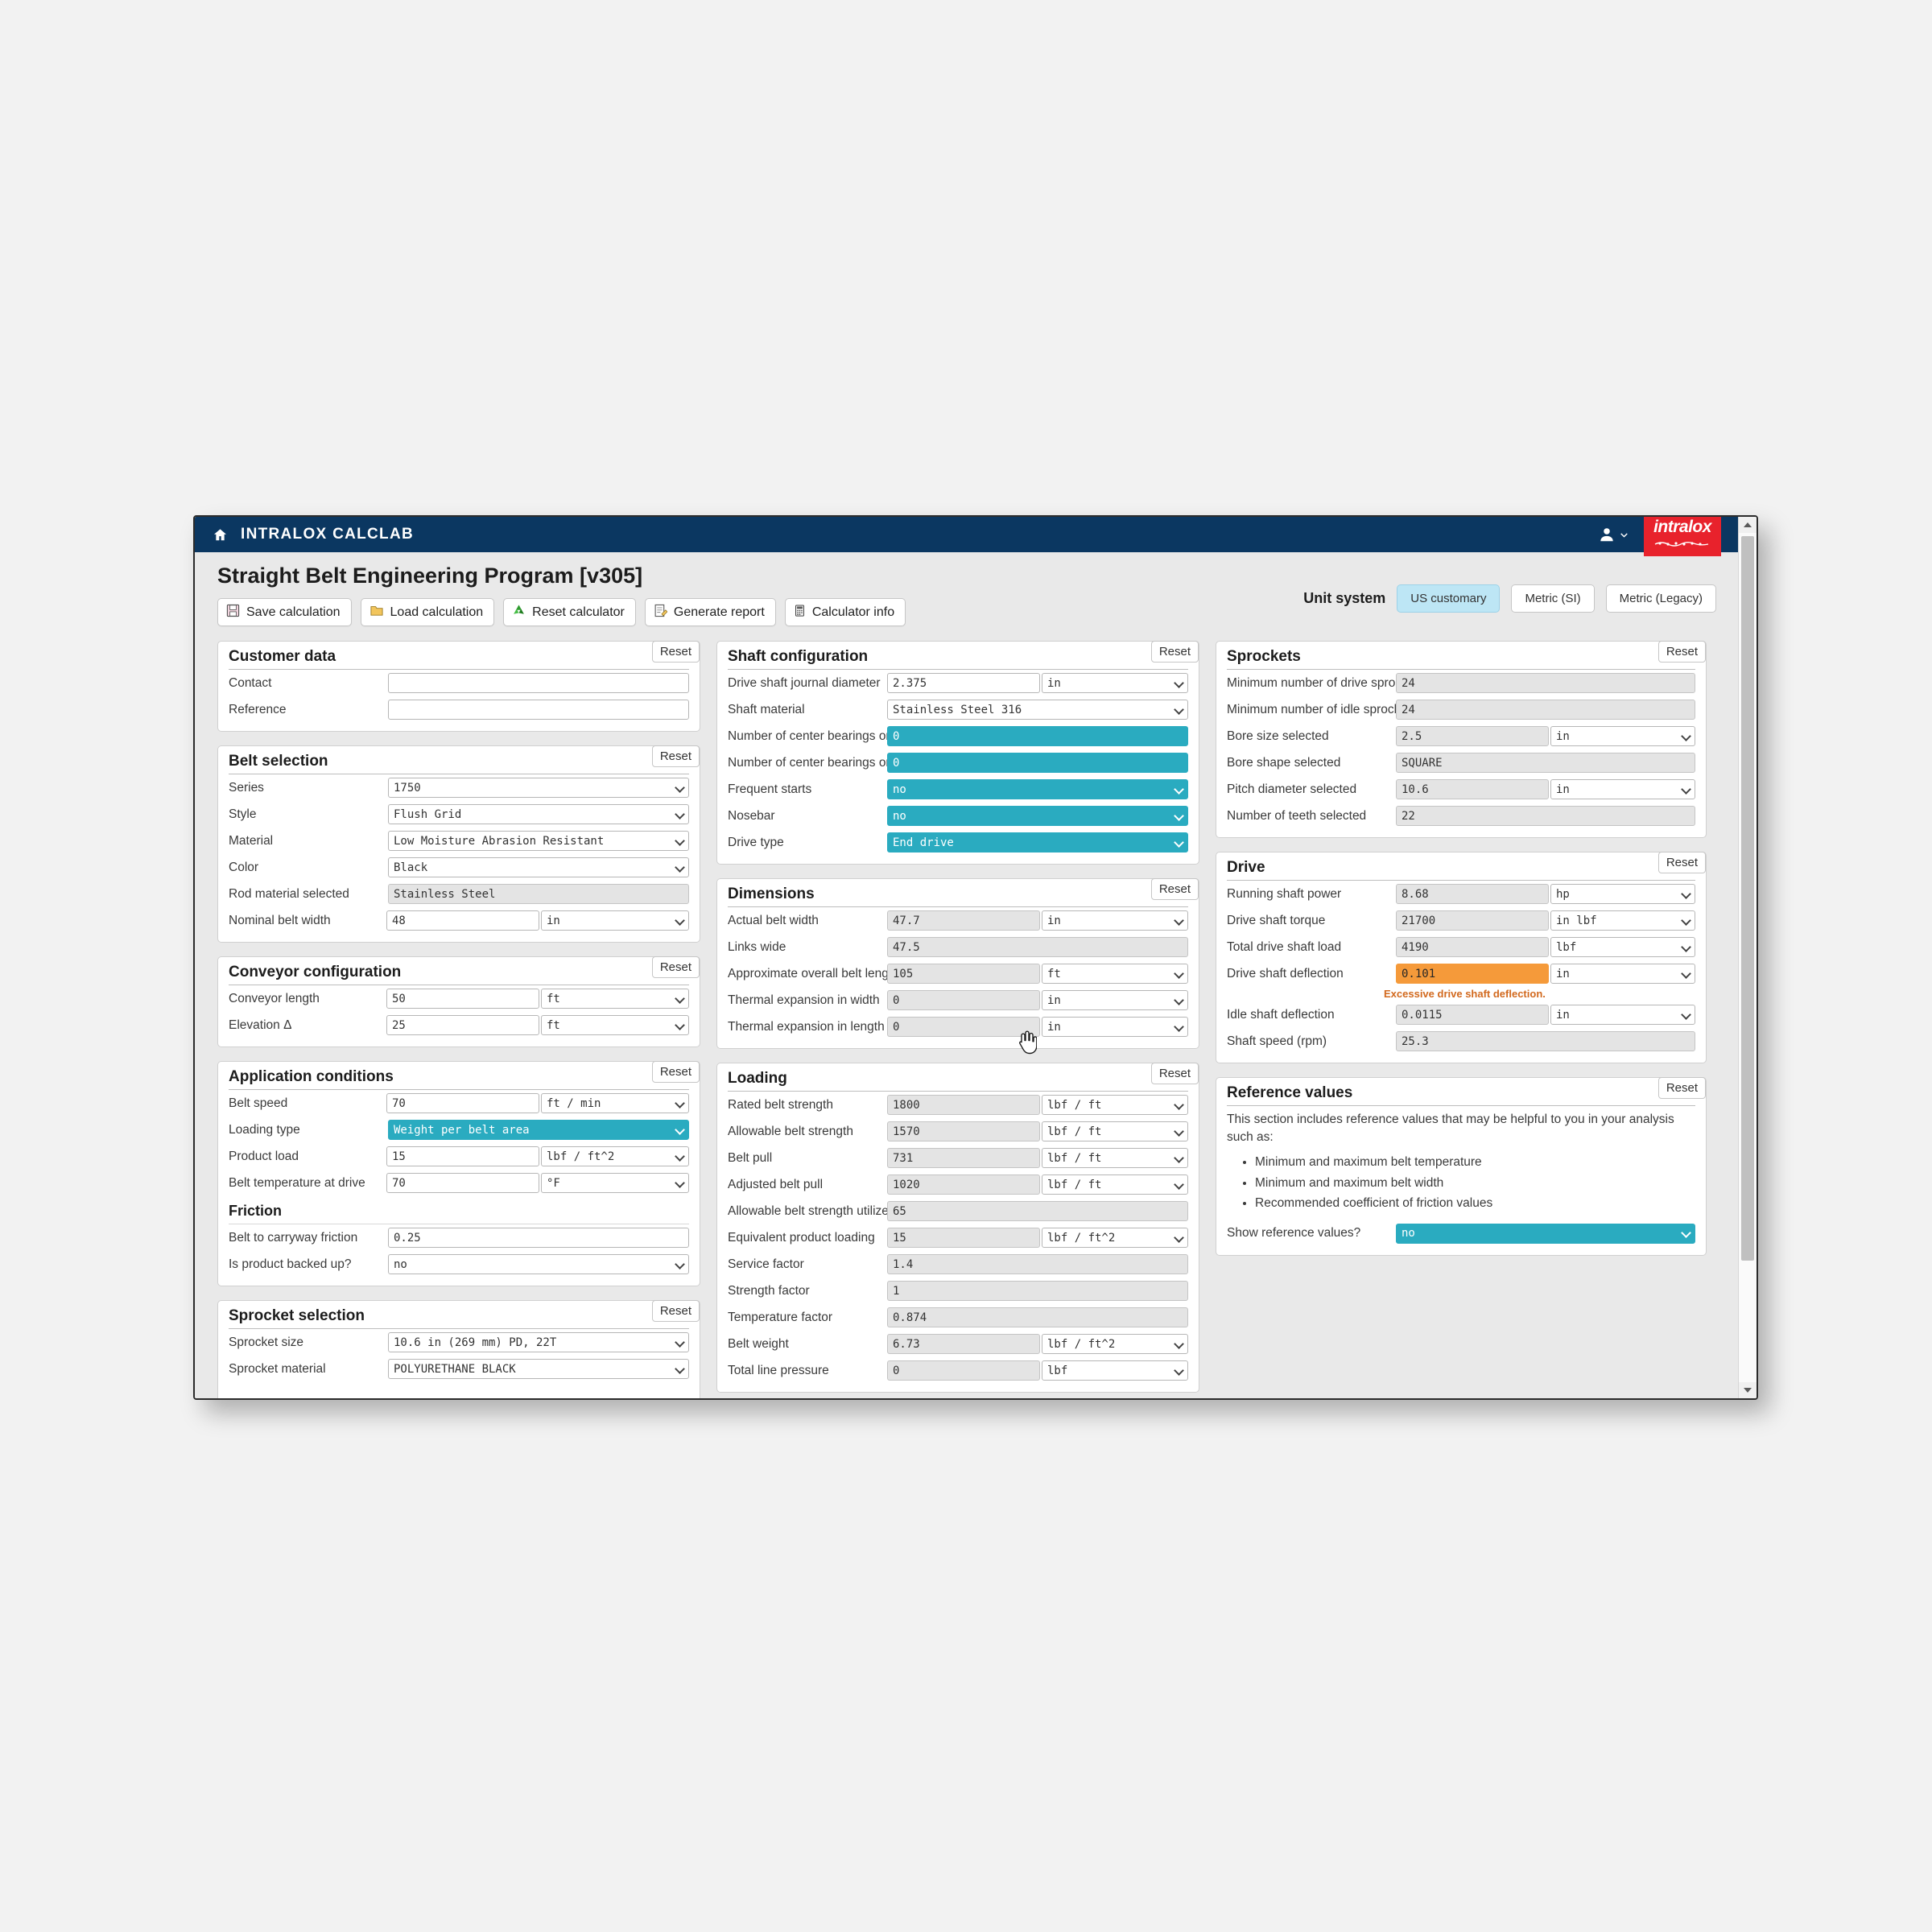  I want to click on conveyor-length-input: 50, so click(463, 999).